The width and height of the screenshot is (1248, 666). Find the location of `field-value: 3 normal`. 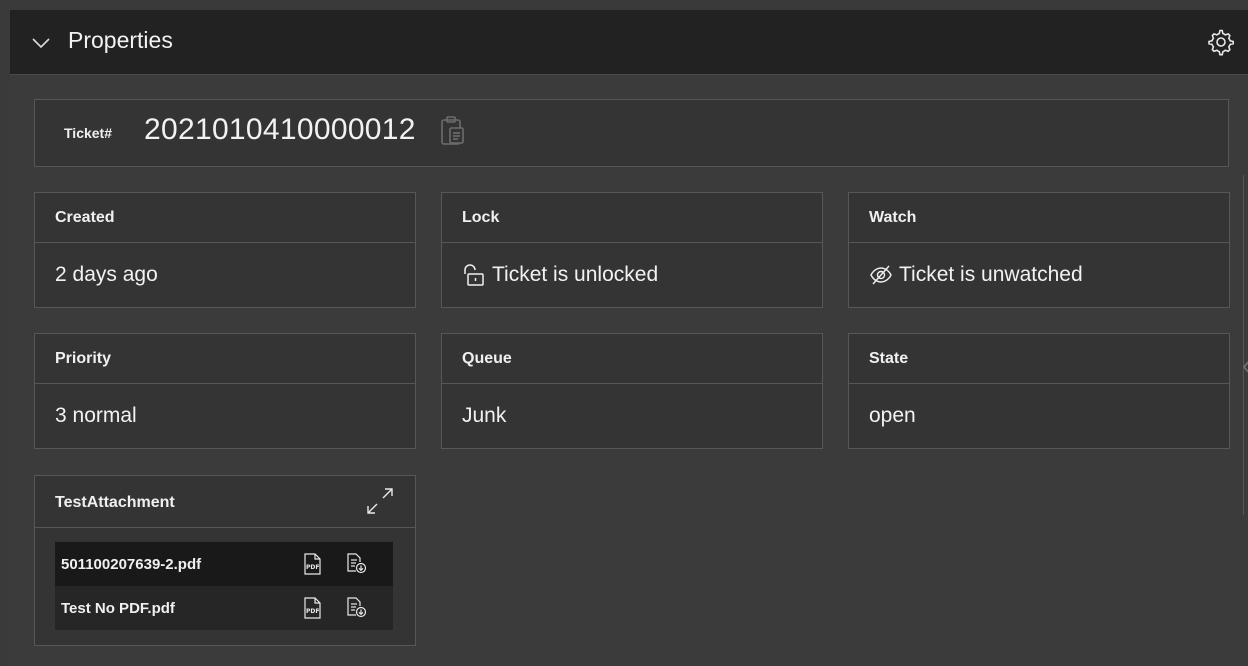

field-value: 3 normal is located at coordinates (96, 416).